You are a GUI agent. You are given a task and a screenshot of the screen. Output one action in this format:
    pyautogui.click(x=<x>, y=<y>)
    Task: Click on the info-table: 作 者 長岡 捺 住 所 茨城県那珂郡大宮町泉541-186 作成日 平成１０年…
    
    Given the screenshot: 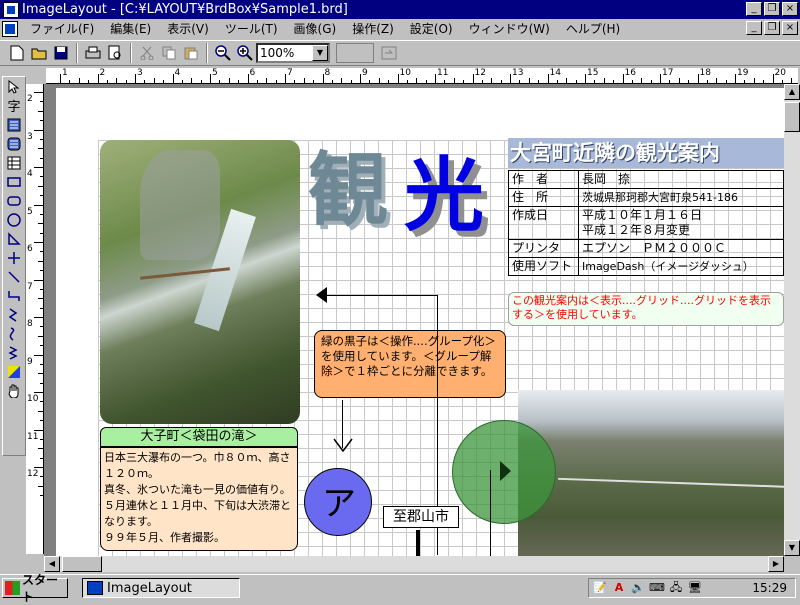 What is the action you would take?
    pyautogui.click(x=646, y=223)
    